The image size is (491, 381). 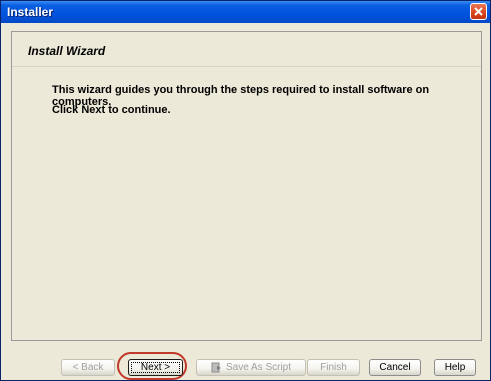 What do you see at coordinates (30, 12) in the screenshot?
I see `window-title: Installer` at bounding box center [30, 12].